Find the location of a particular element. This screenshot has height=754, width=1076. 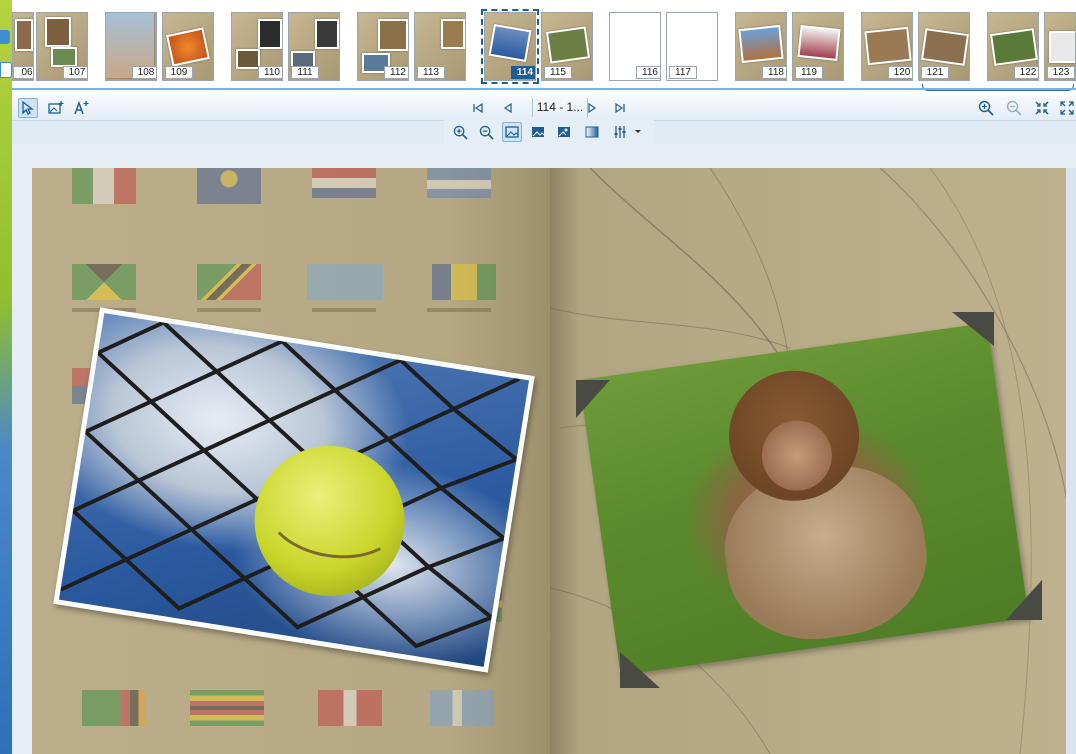

page-thumbnail: 113 is located at coordinates (440, 46).